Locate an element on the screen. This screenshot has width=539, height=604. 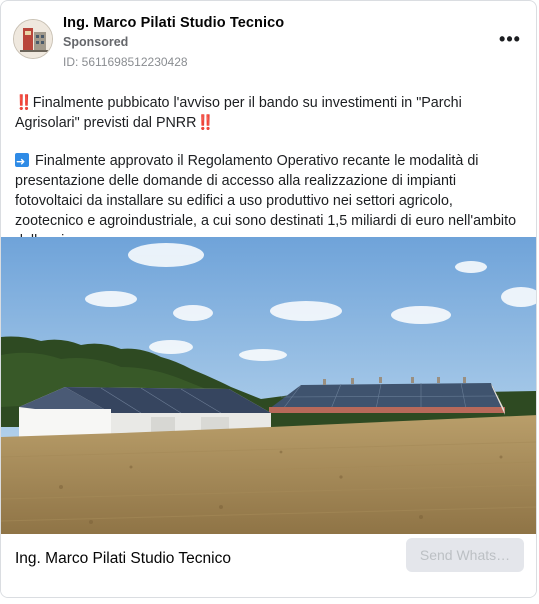
logo-icon is located at coordinates (33, 39).